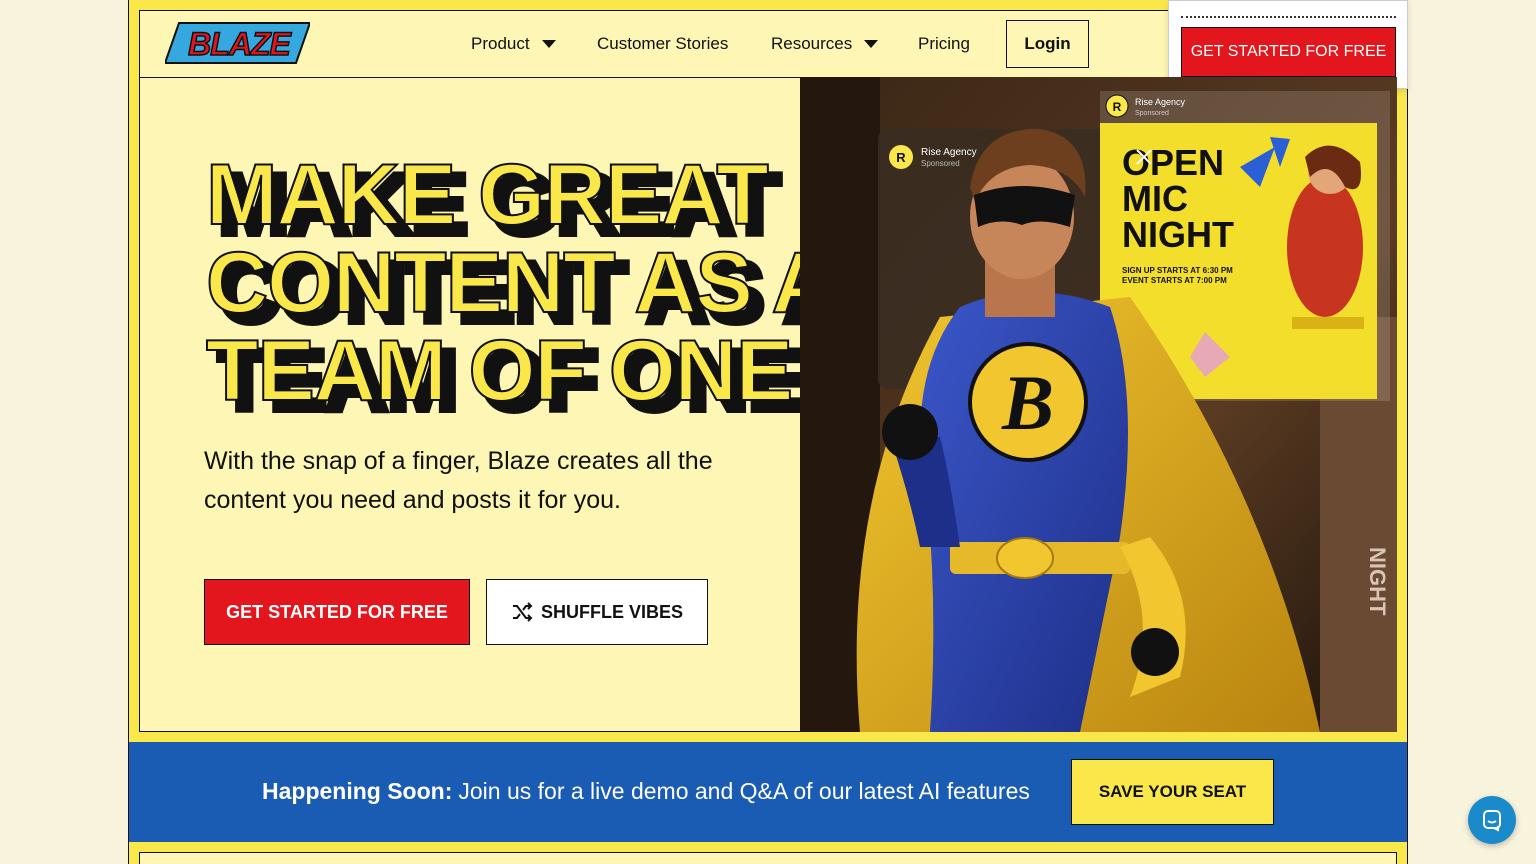 The height and width of the screenshot is (864, 1536). I want to click on nav-customer-stories-label: Customer Stories, so click(663, 43).